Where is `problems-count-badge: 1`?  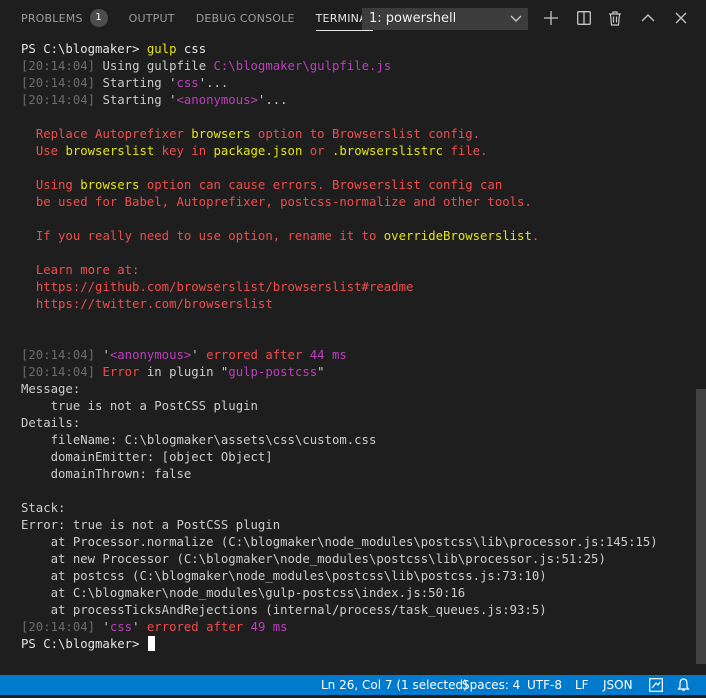 problems-count-badge: 1 is located at coordinates (98, 18).